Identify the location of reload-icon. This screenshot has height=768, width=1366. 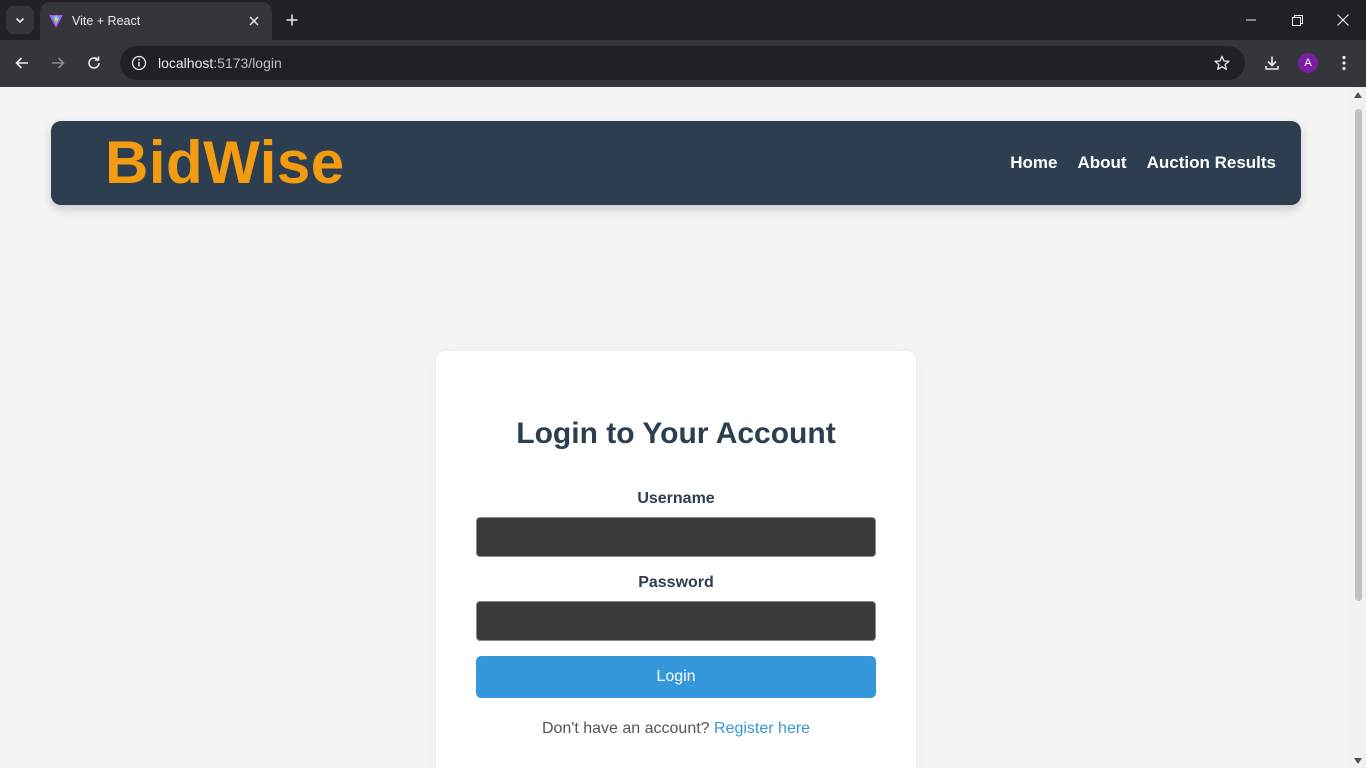
(94, 62).